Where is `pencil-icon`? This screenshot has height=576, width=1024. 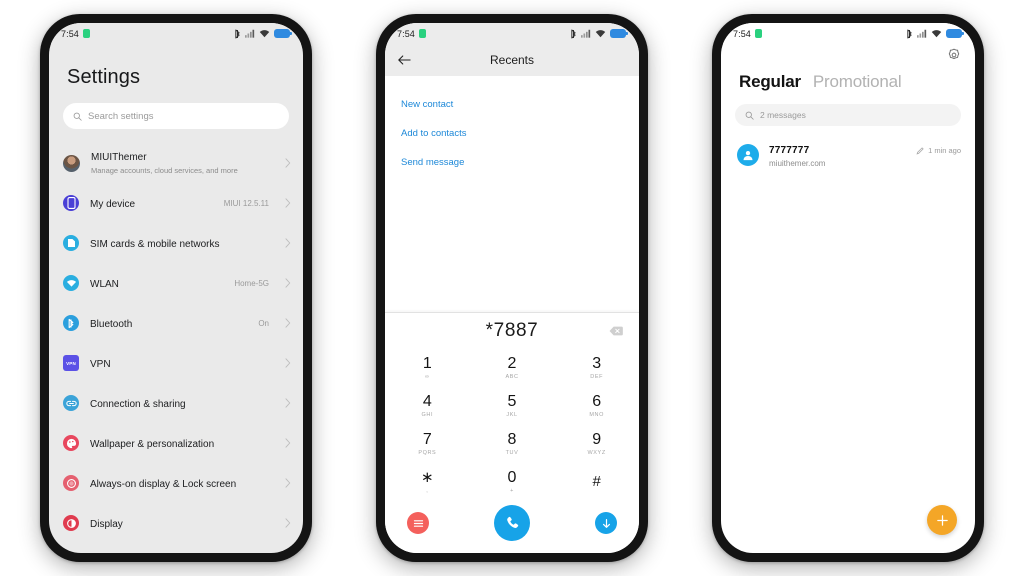
pencil-icon is located at coordinates (920, 150).